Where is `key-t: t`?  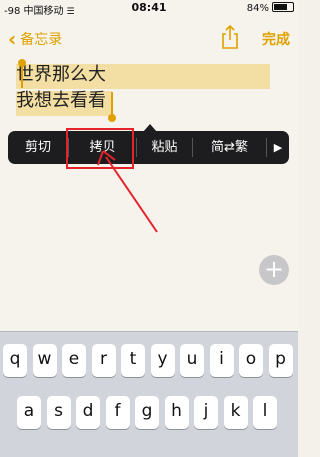
key-t: t is located at coordinates (133, 360).